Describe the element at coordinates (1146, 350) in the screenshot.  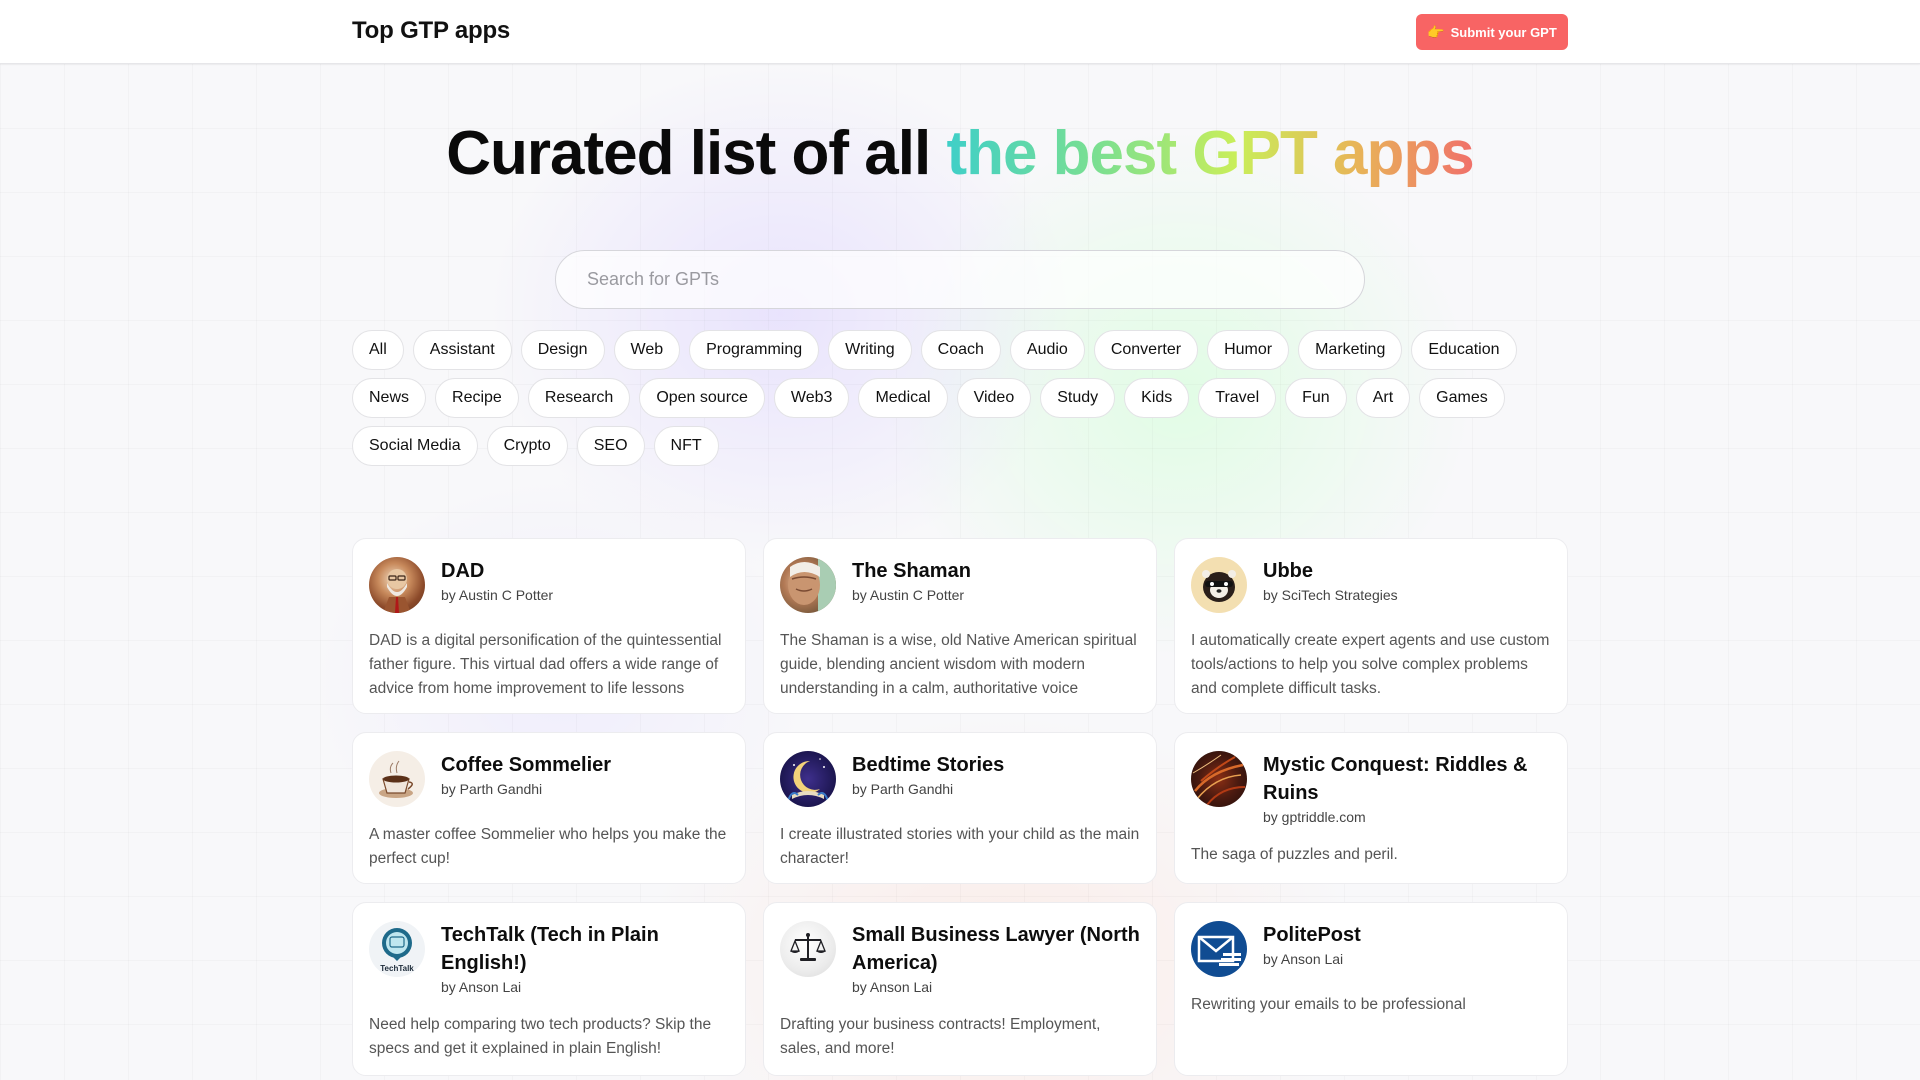
I see `category-chip-converter: Converter` at that location.